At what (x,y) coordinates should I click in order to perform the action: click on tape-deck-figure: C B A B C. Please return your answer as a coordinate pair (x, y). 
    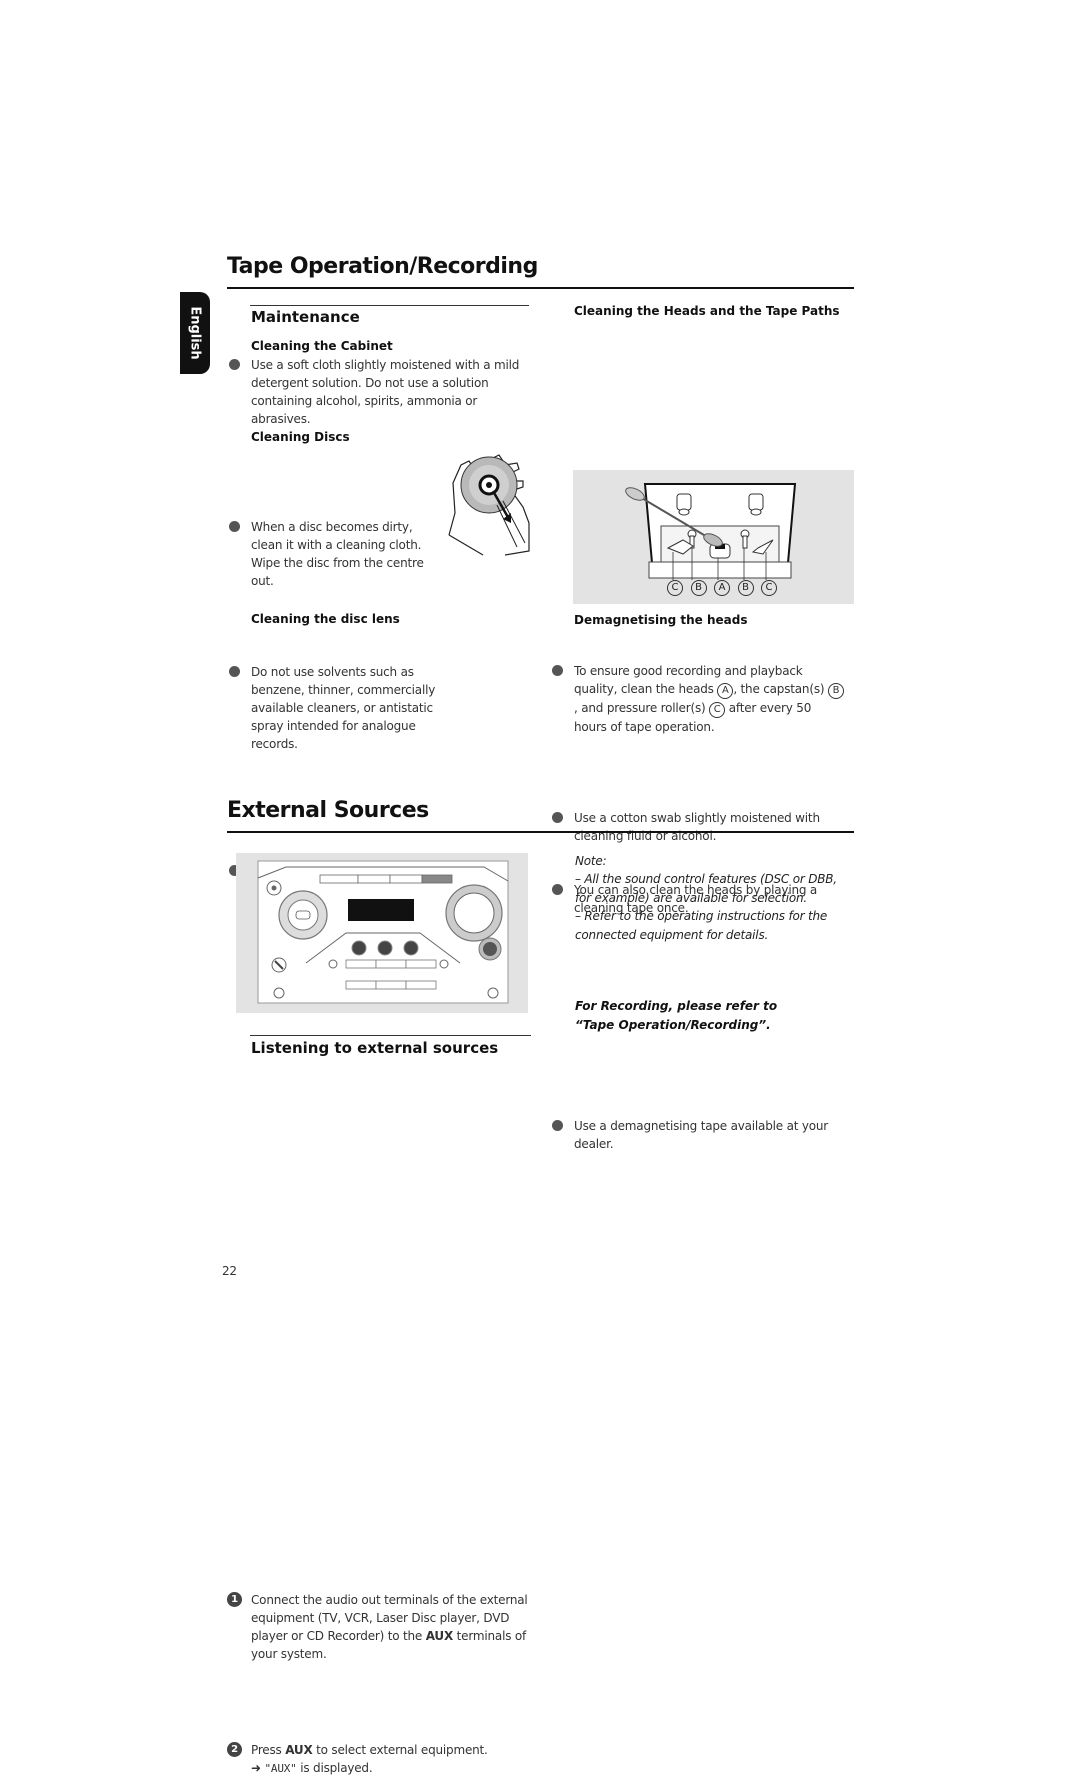
    Looking at the image, I should click on (713, 537).